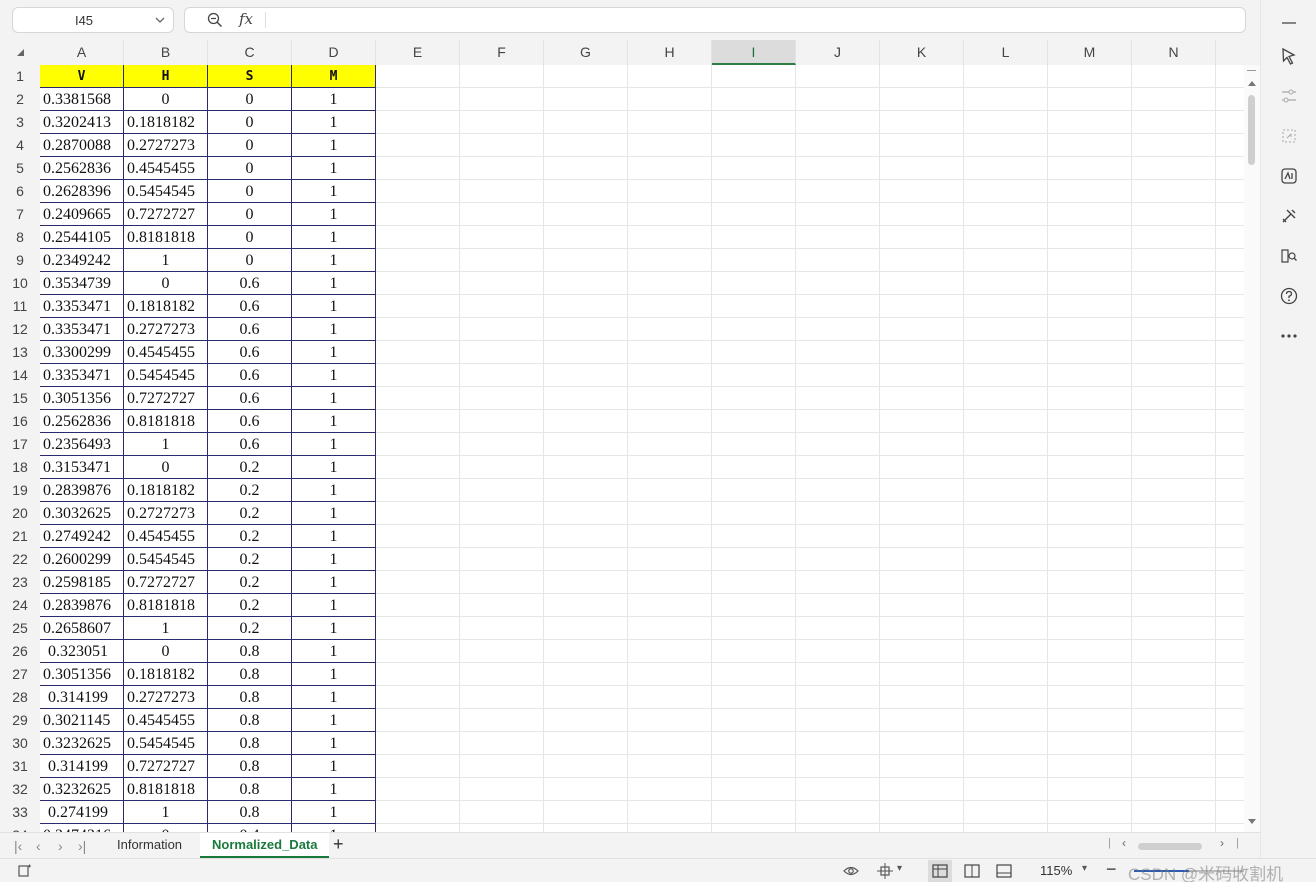 This screenshot has height=882, width=1316. What do you see at coordinates (1289, 22) in the screenshot?
I see `minimize-icon` at bounding box center [1289, 22].